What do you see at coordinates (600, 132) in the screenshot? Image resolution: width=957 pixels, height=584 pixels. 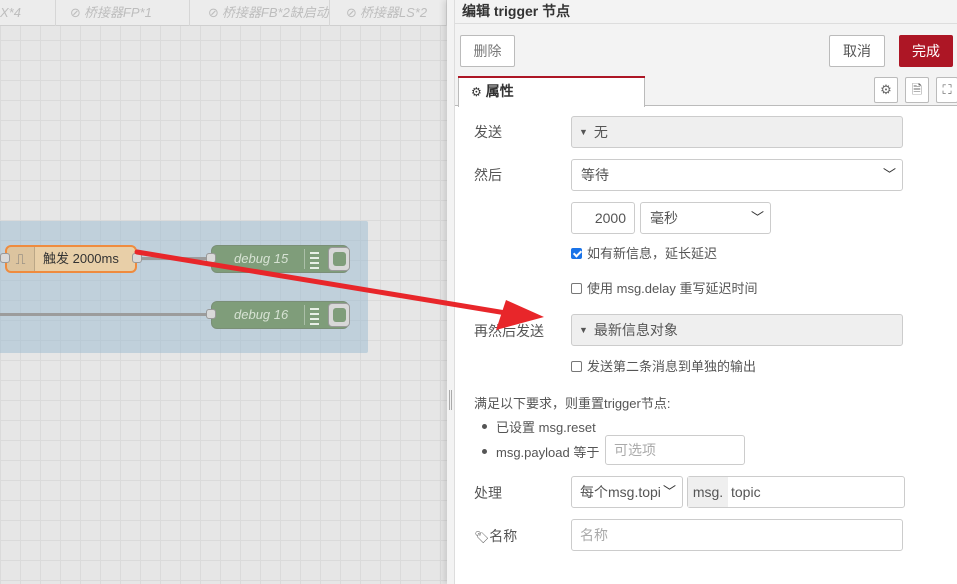 I see `send-select-value: 无` at bounding box center [600, 132].